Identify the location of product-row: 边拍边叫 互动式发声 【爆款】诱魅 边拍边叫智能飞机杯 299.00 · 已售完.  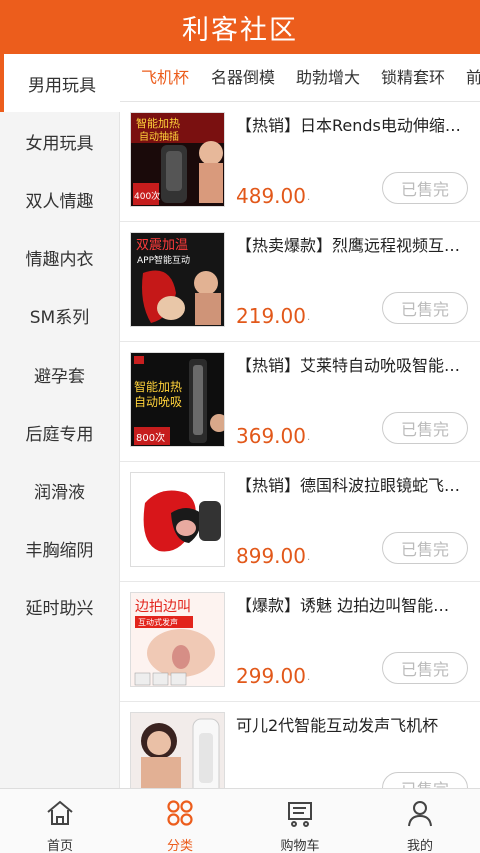
(300, 642).